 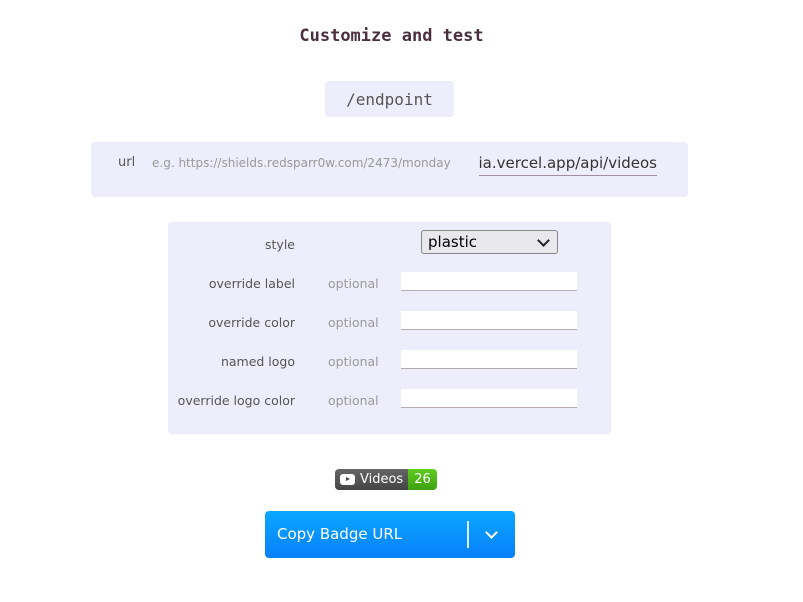 What do you see at coordinates (257, 361) in the screenshot?
I see `named-logo-label: named logo` at bounding box center [257, 361].